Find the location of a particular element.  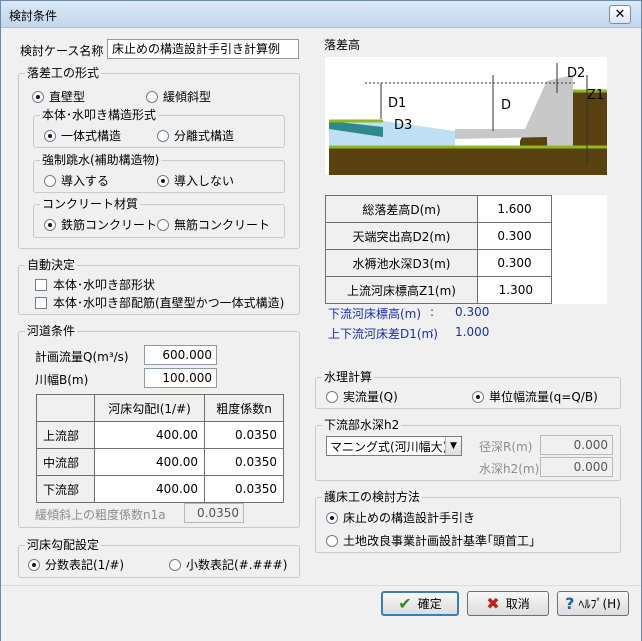

slope-roughness-input: 0.0350 is located at coordinates (214, 513).